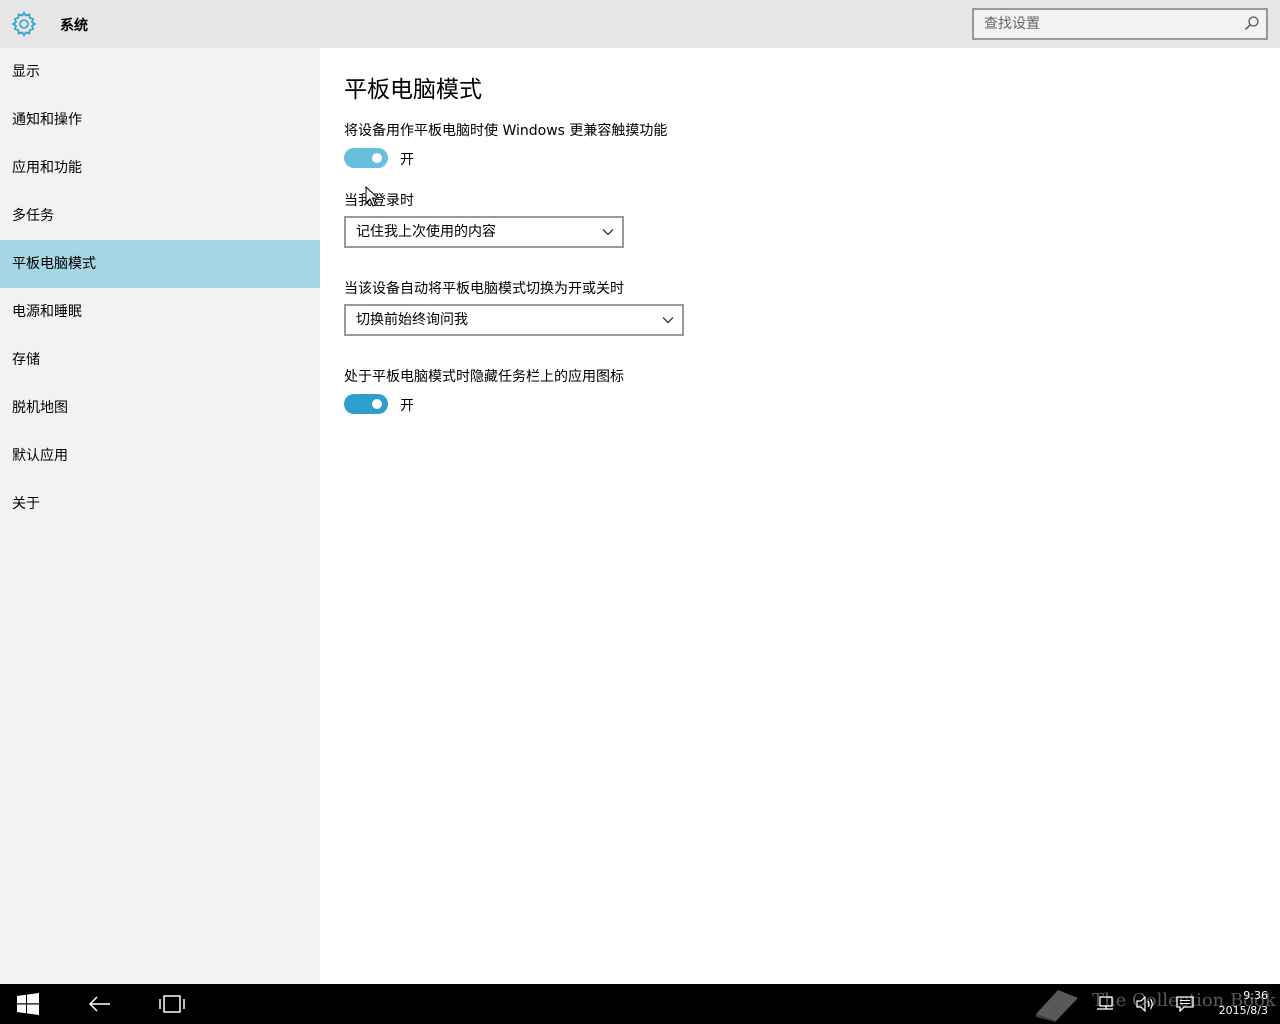 This screenshot has height=1024, width=1280. Describe the element at coordinates (1184, 1000) in the screenshot. I see `watermark-text: The Collection Book` at that location.